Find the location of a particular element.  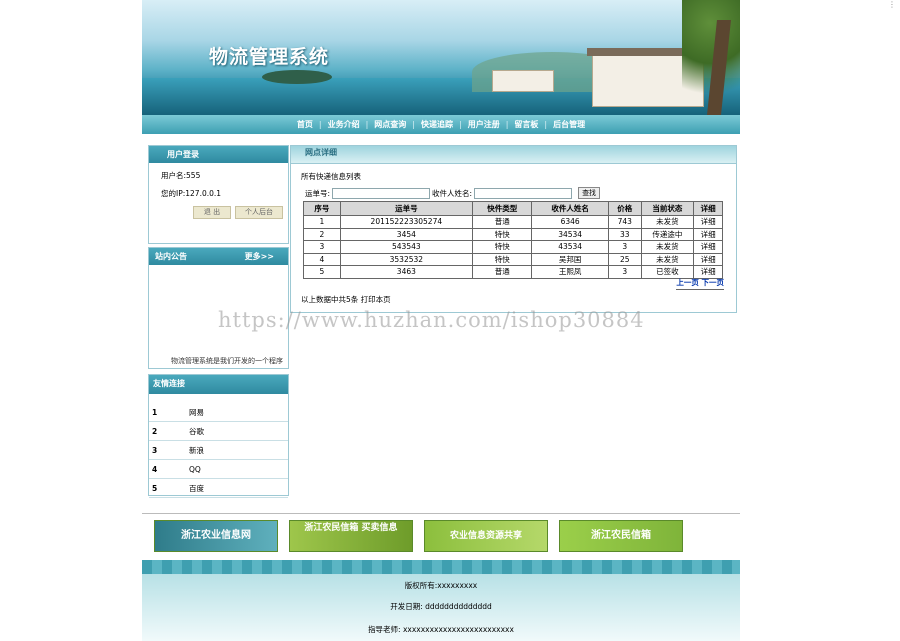

table-row: 1 201152223305274 普通 6346 743 未发货 详细 is located at coordinates (513, 222).